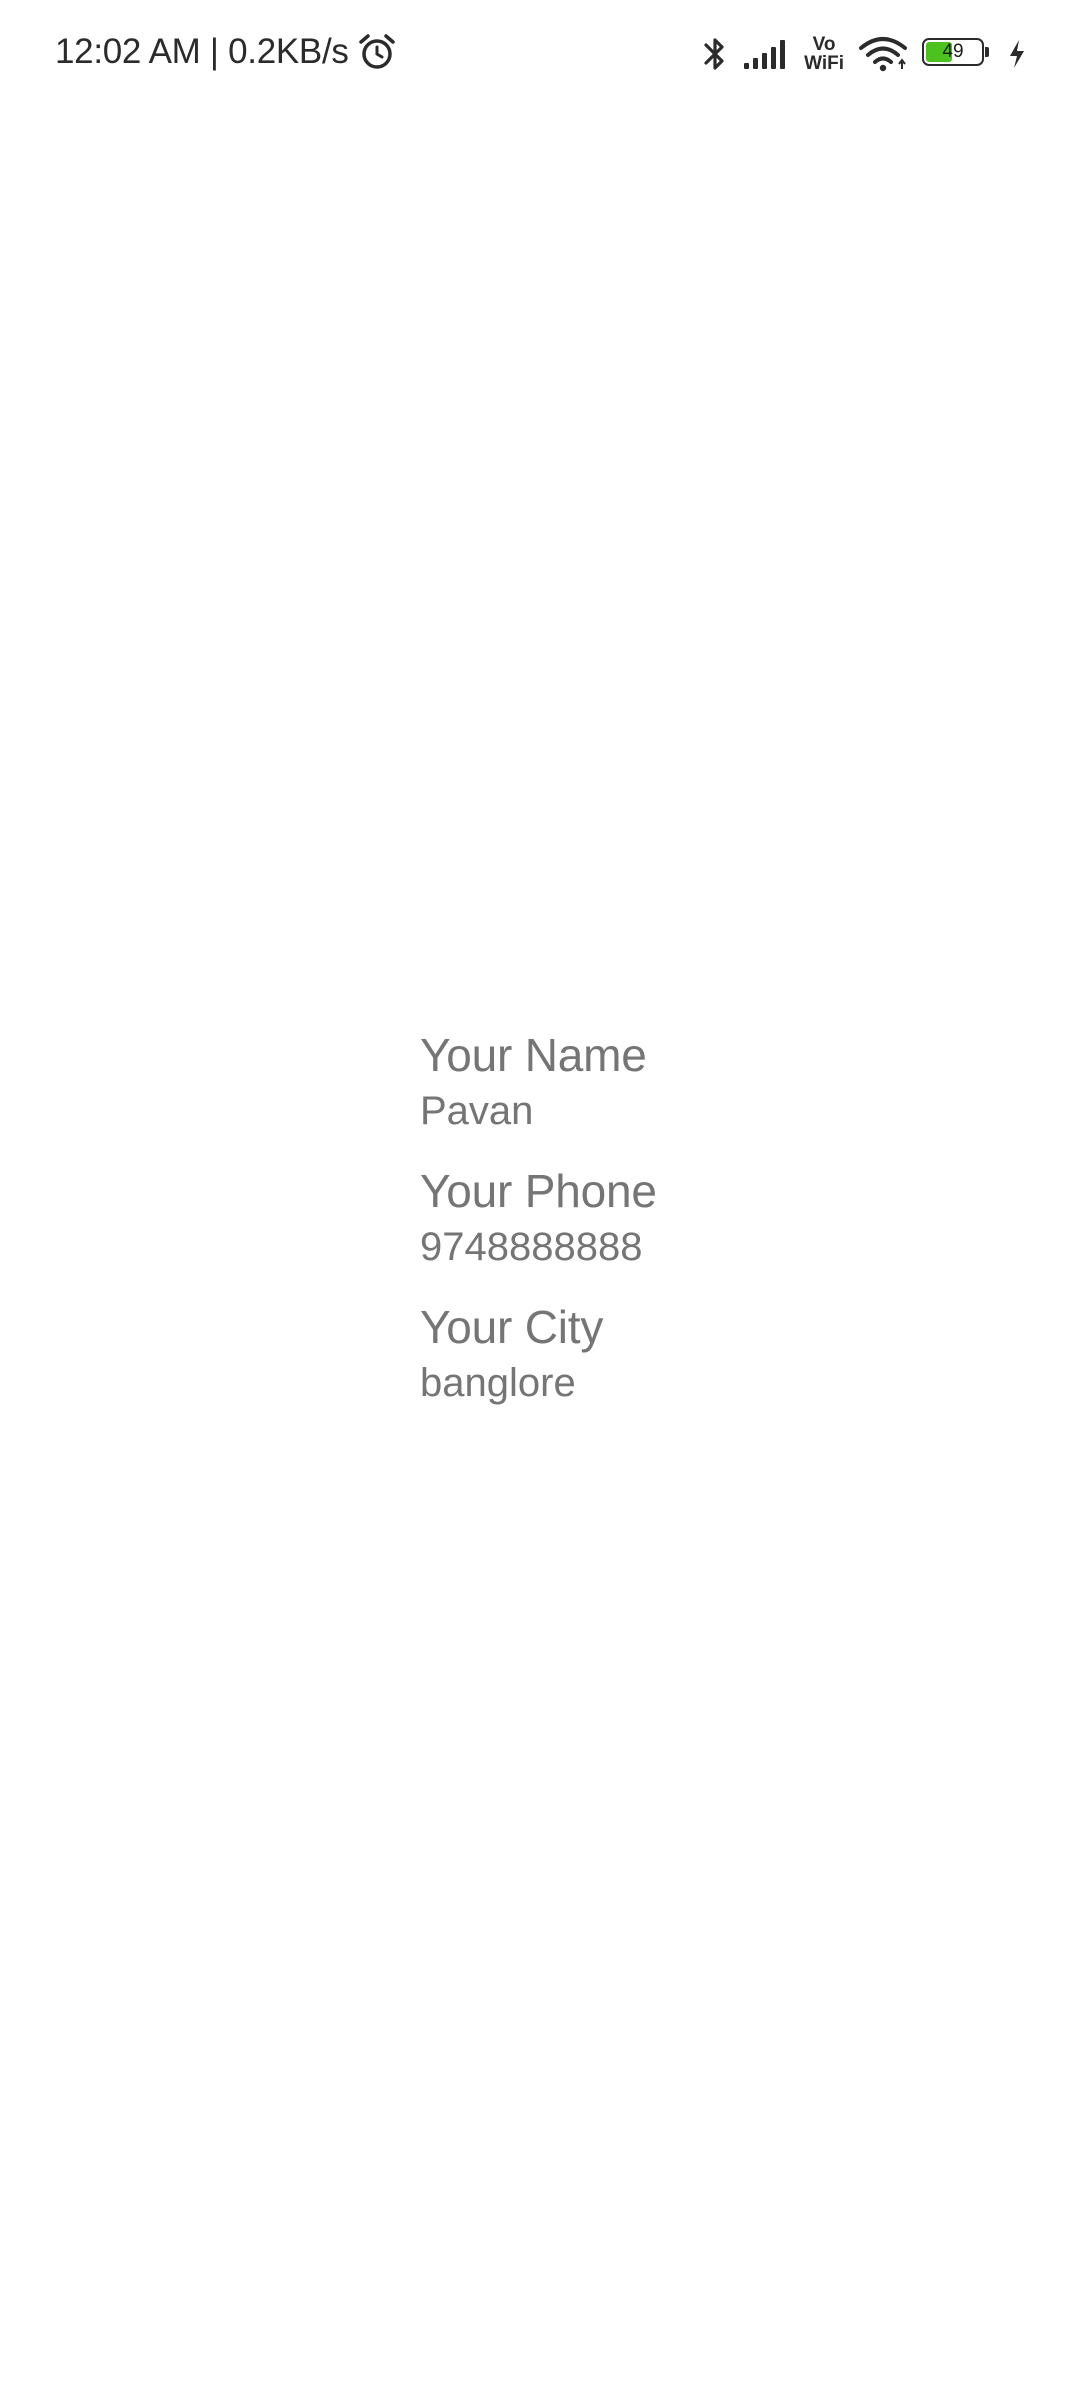 The width and height of the screenshot is (1080, 2400). What do you see at coordinates (540, 52) in the screenshot?
I see `status-bar: 12:02 AM | 0.2KB/s Vo WiFi 49` at bounding box center [540, 52].